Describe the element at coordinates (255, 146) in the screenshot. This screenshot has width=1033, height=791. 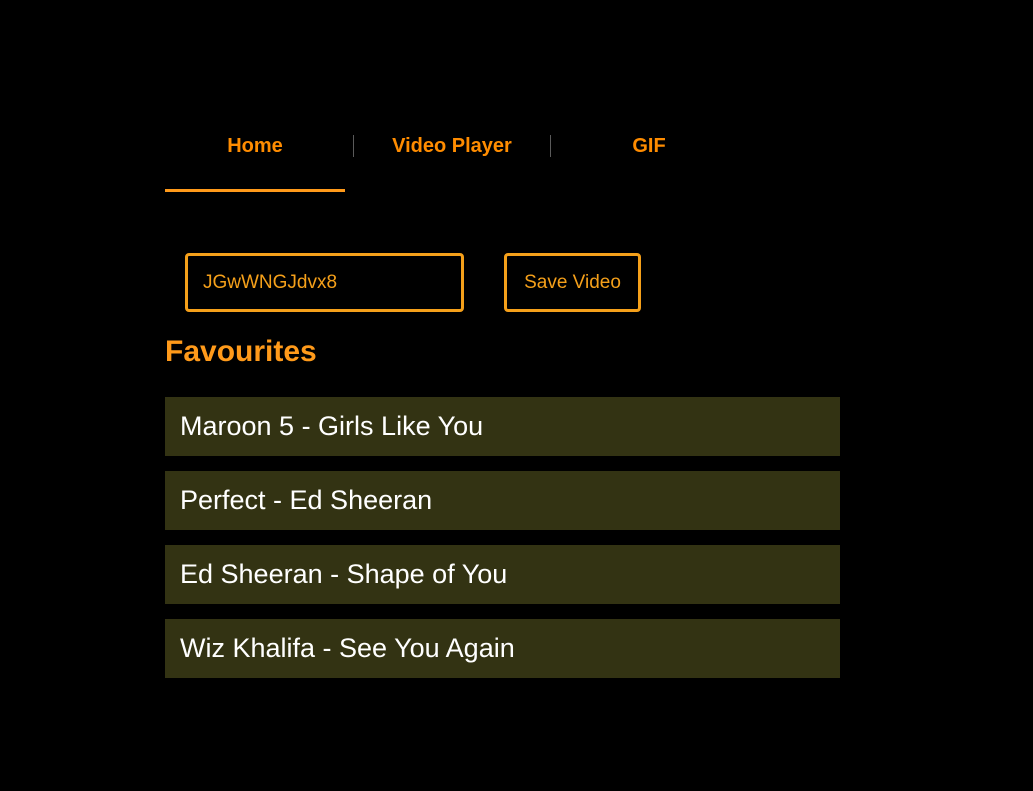
I see `tab-home: Home` at that location.